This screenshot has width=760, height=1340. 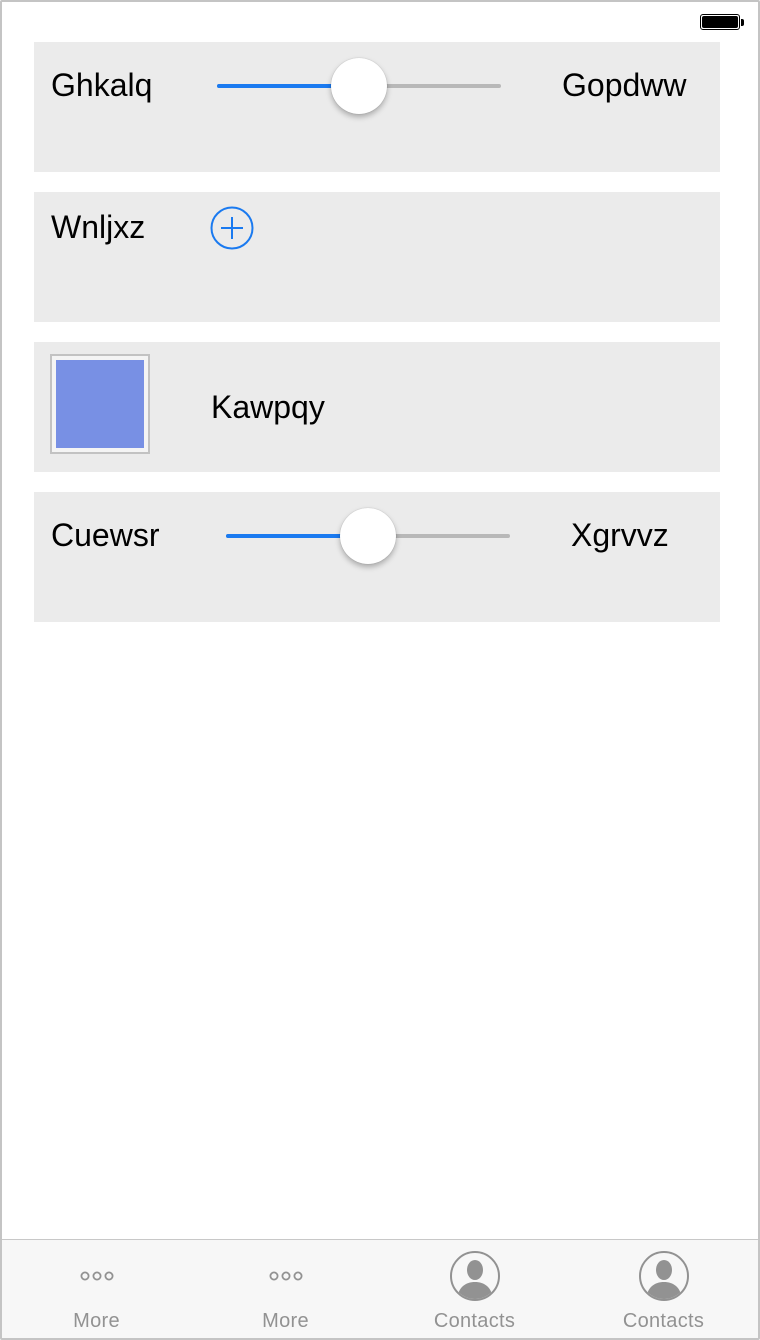 I want to click on plus-circle-icon, so click(x=232, y=228).